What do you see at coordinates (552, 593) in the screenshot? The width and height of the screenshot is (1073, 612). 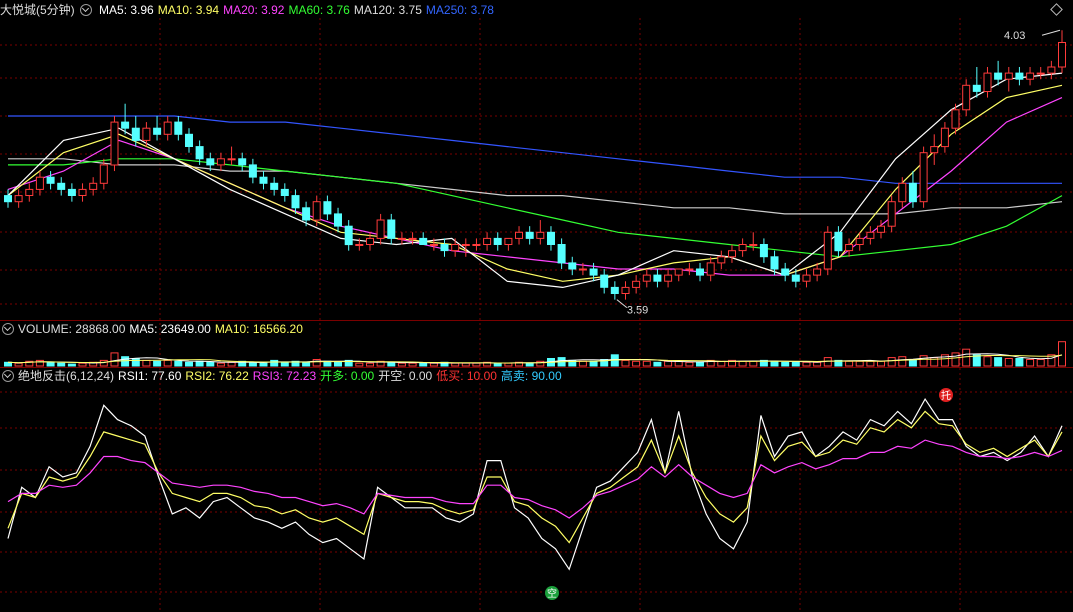 I see `buy-marker-label: 空` at bounding box center [552, 593].